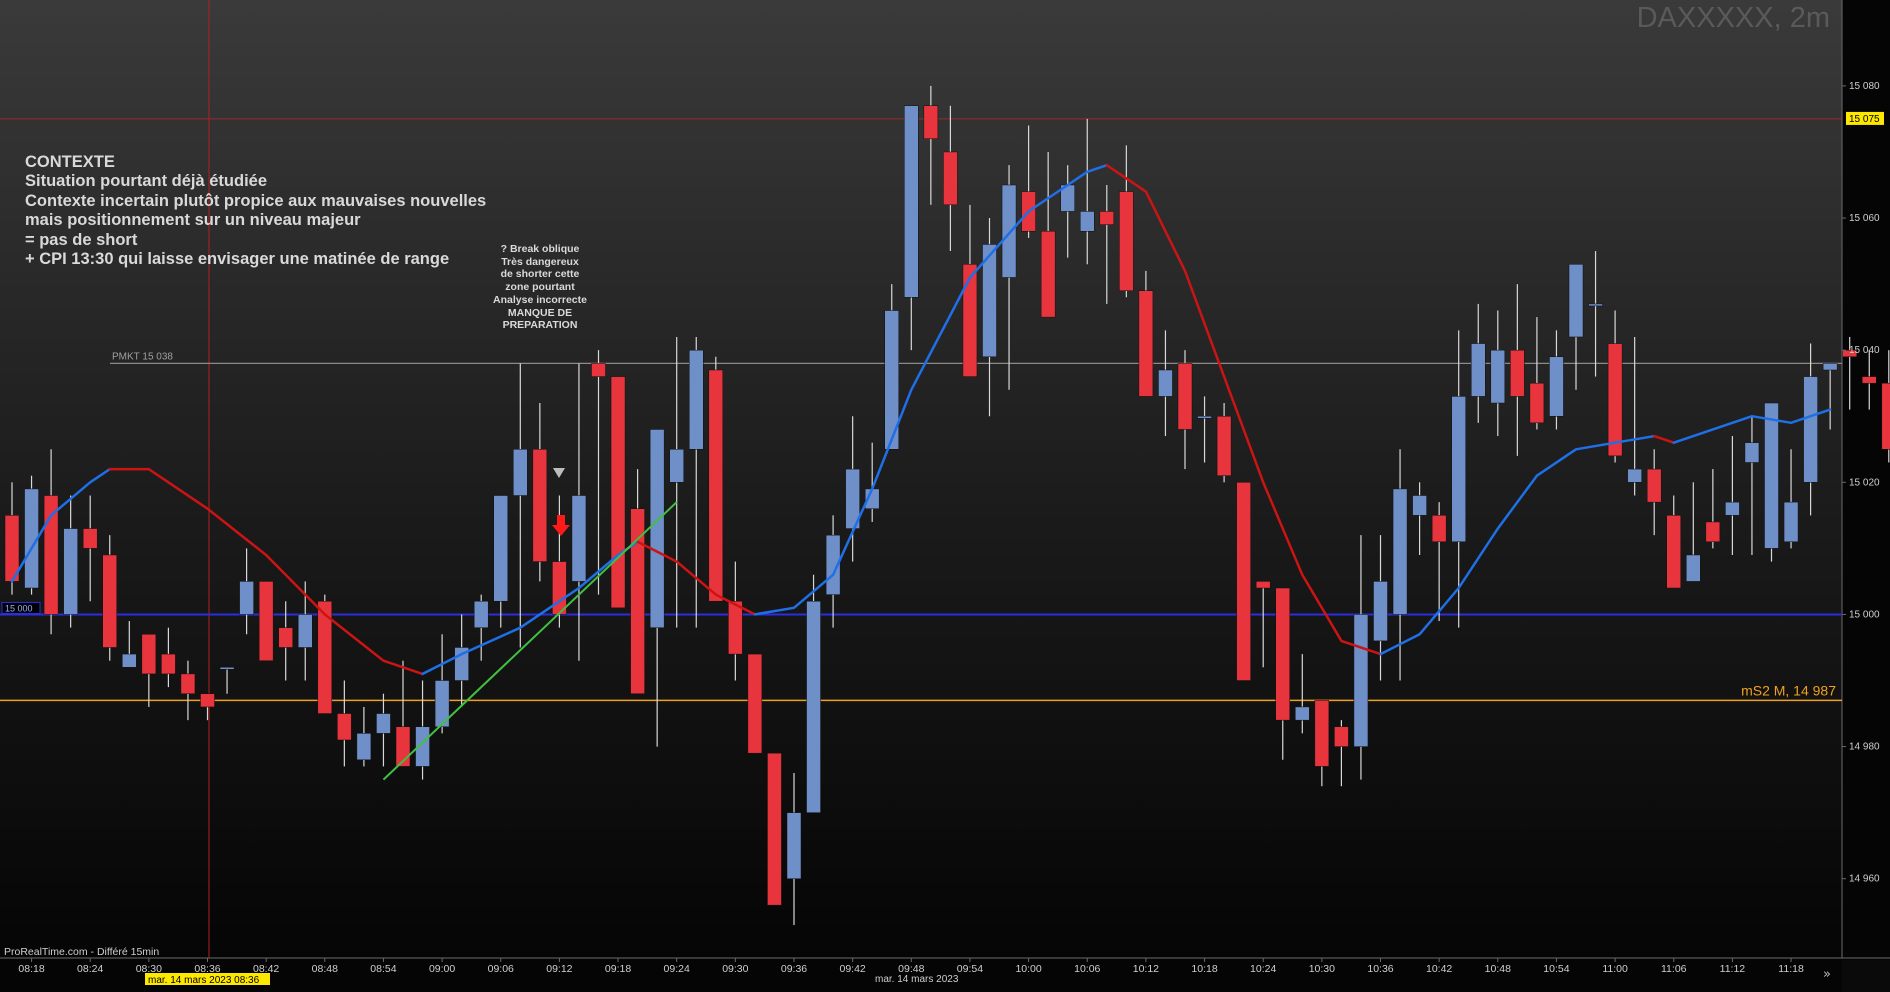 This screenshot has width=1890, height=992. I want to click on x-tick-label: 10:30, so click(1322, 969).